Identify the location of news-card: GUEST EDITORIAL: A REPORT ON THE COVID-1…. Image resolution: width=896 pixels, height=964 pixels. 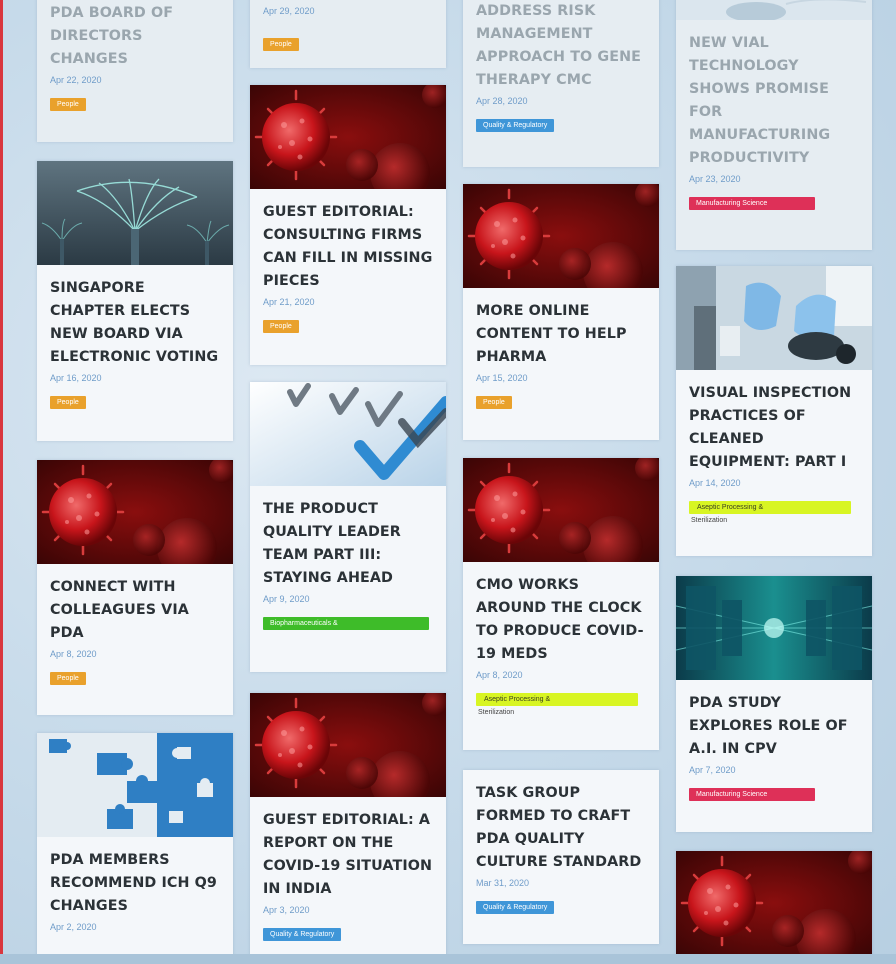
(348, 828).